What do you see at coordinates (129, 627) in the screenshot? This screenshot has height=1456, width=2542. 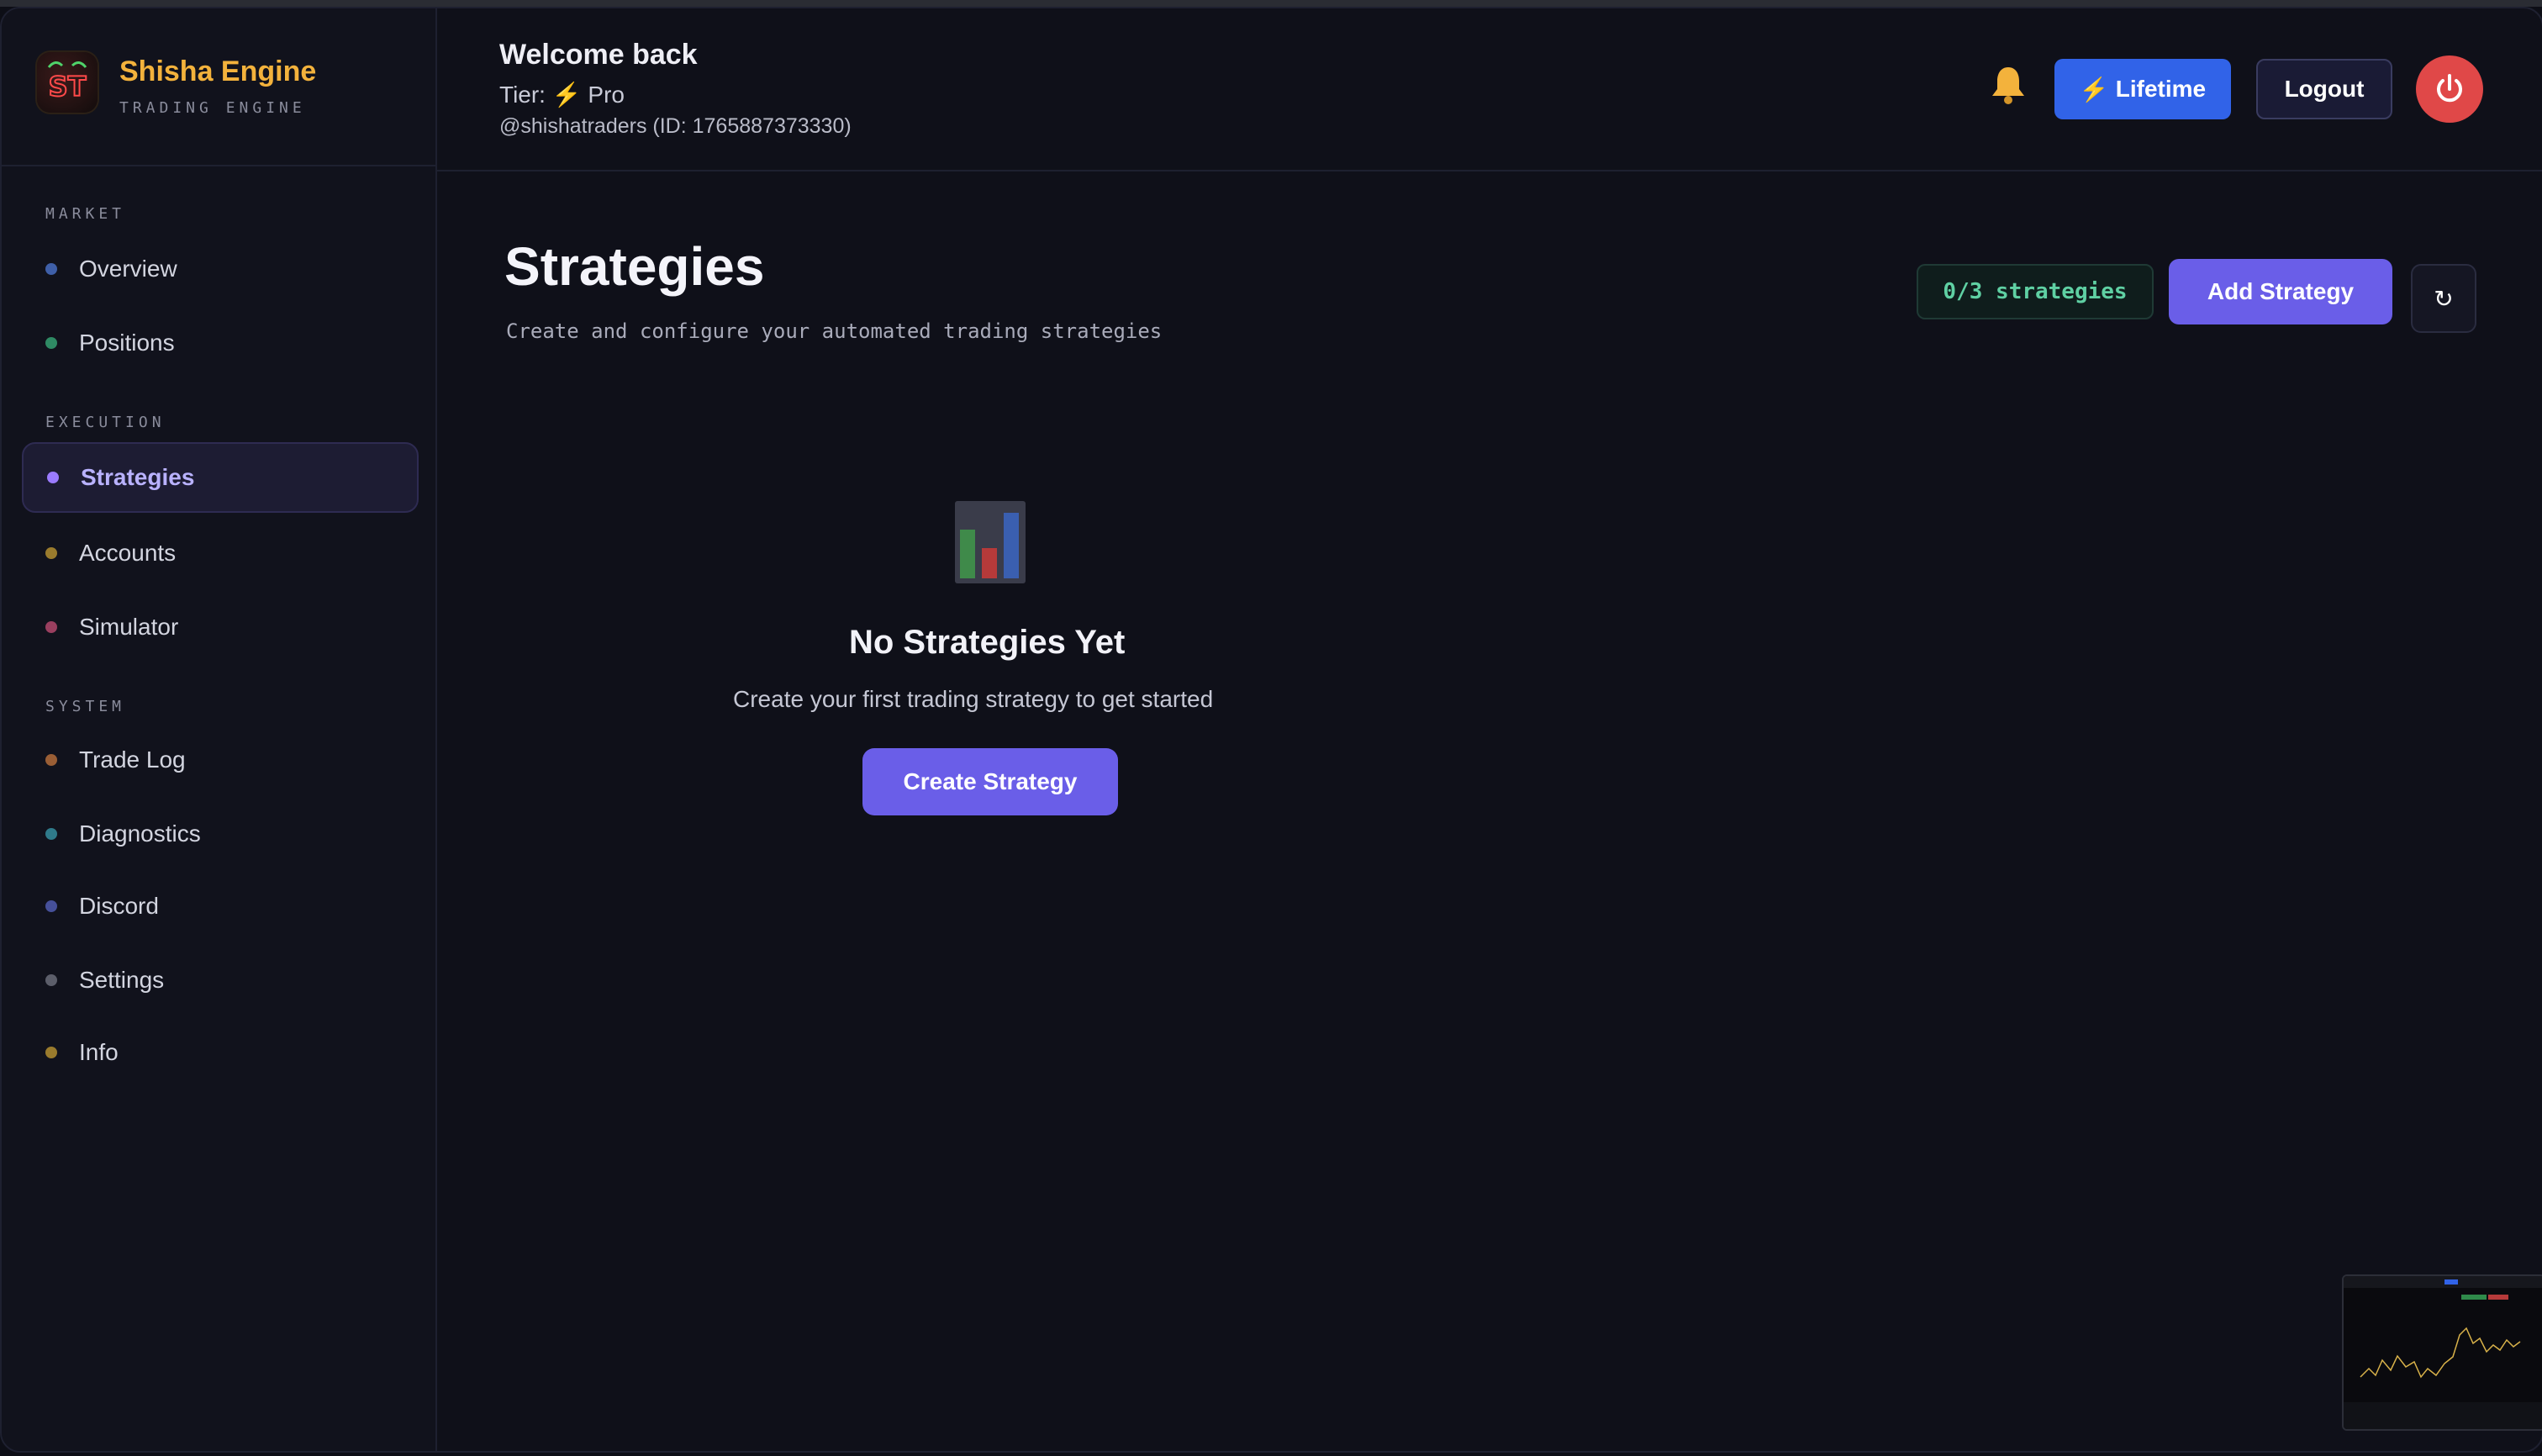 I see `sidebar-item-label: Simulator` at bounding box center [129, 627].